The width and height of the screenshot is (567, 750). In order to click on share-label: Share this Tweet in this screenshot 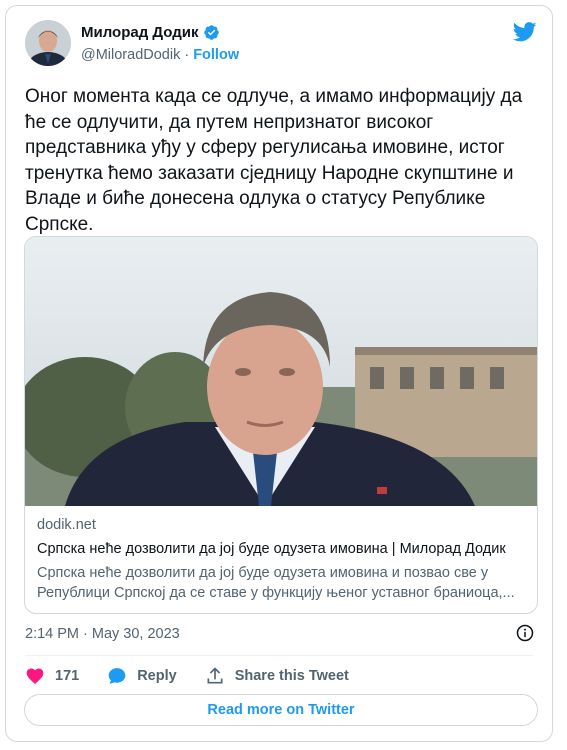, I will do `click(291, 676)`.